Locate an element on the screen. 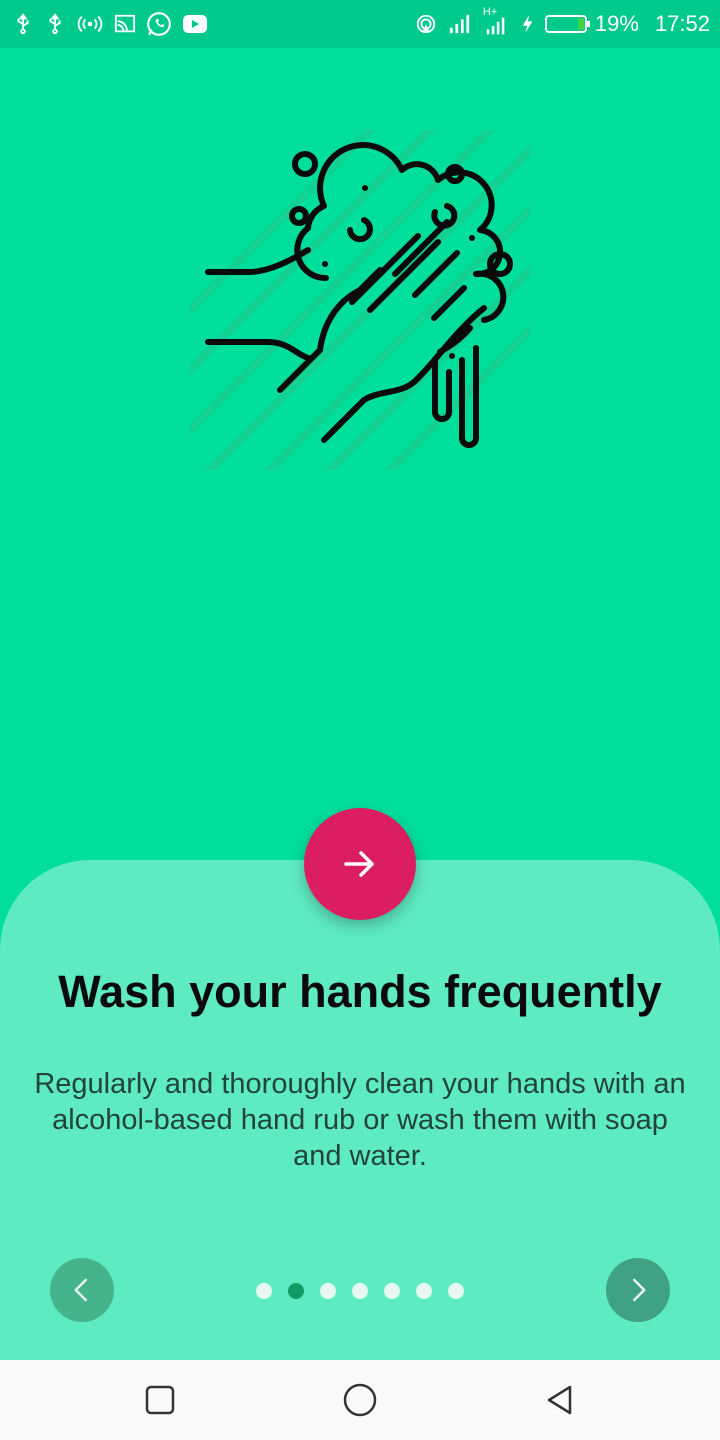 The image size is (720, 1440). recents-button is located at coordinates (160, 1400).